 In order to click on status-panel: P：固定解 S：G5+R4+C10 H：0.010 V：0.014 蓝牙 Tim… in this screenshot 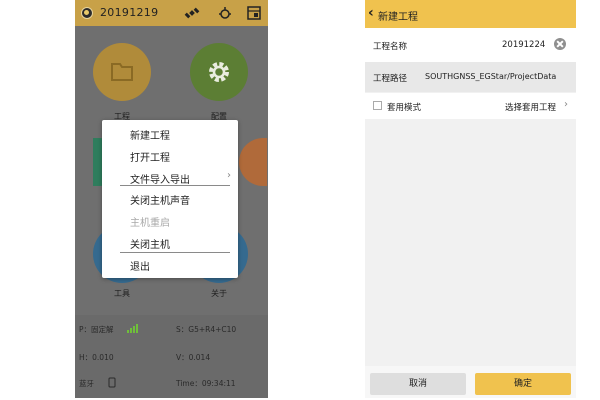, I will do `click(171, 356)`.